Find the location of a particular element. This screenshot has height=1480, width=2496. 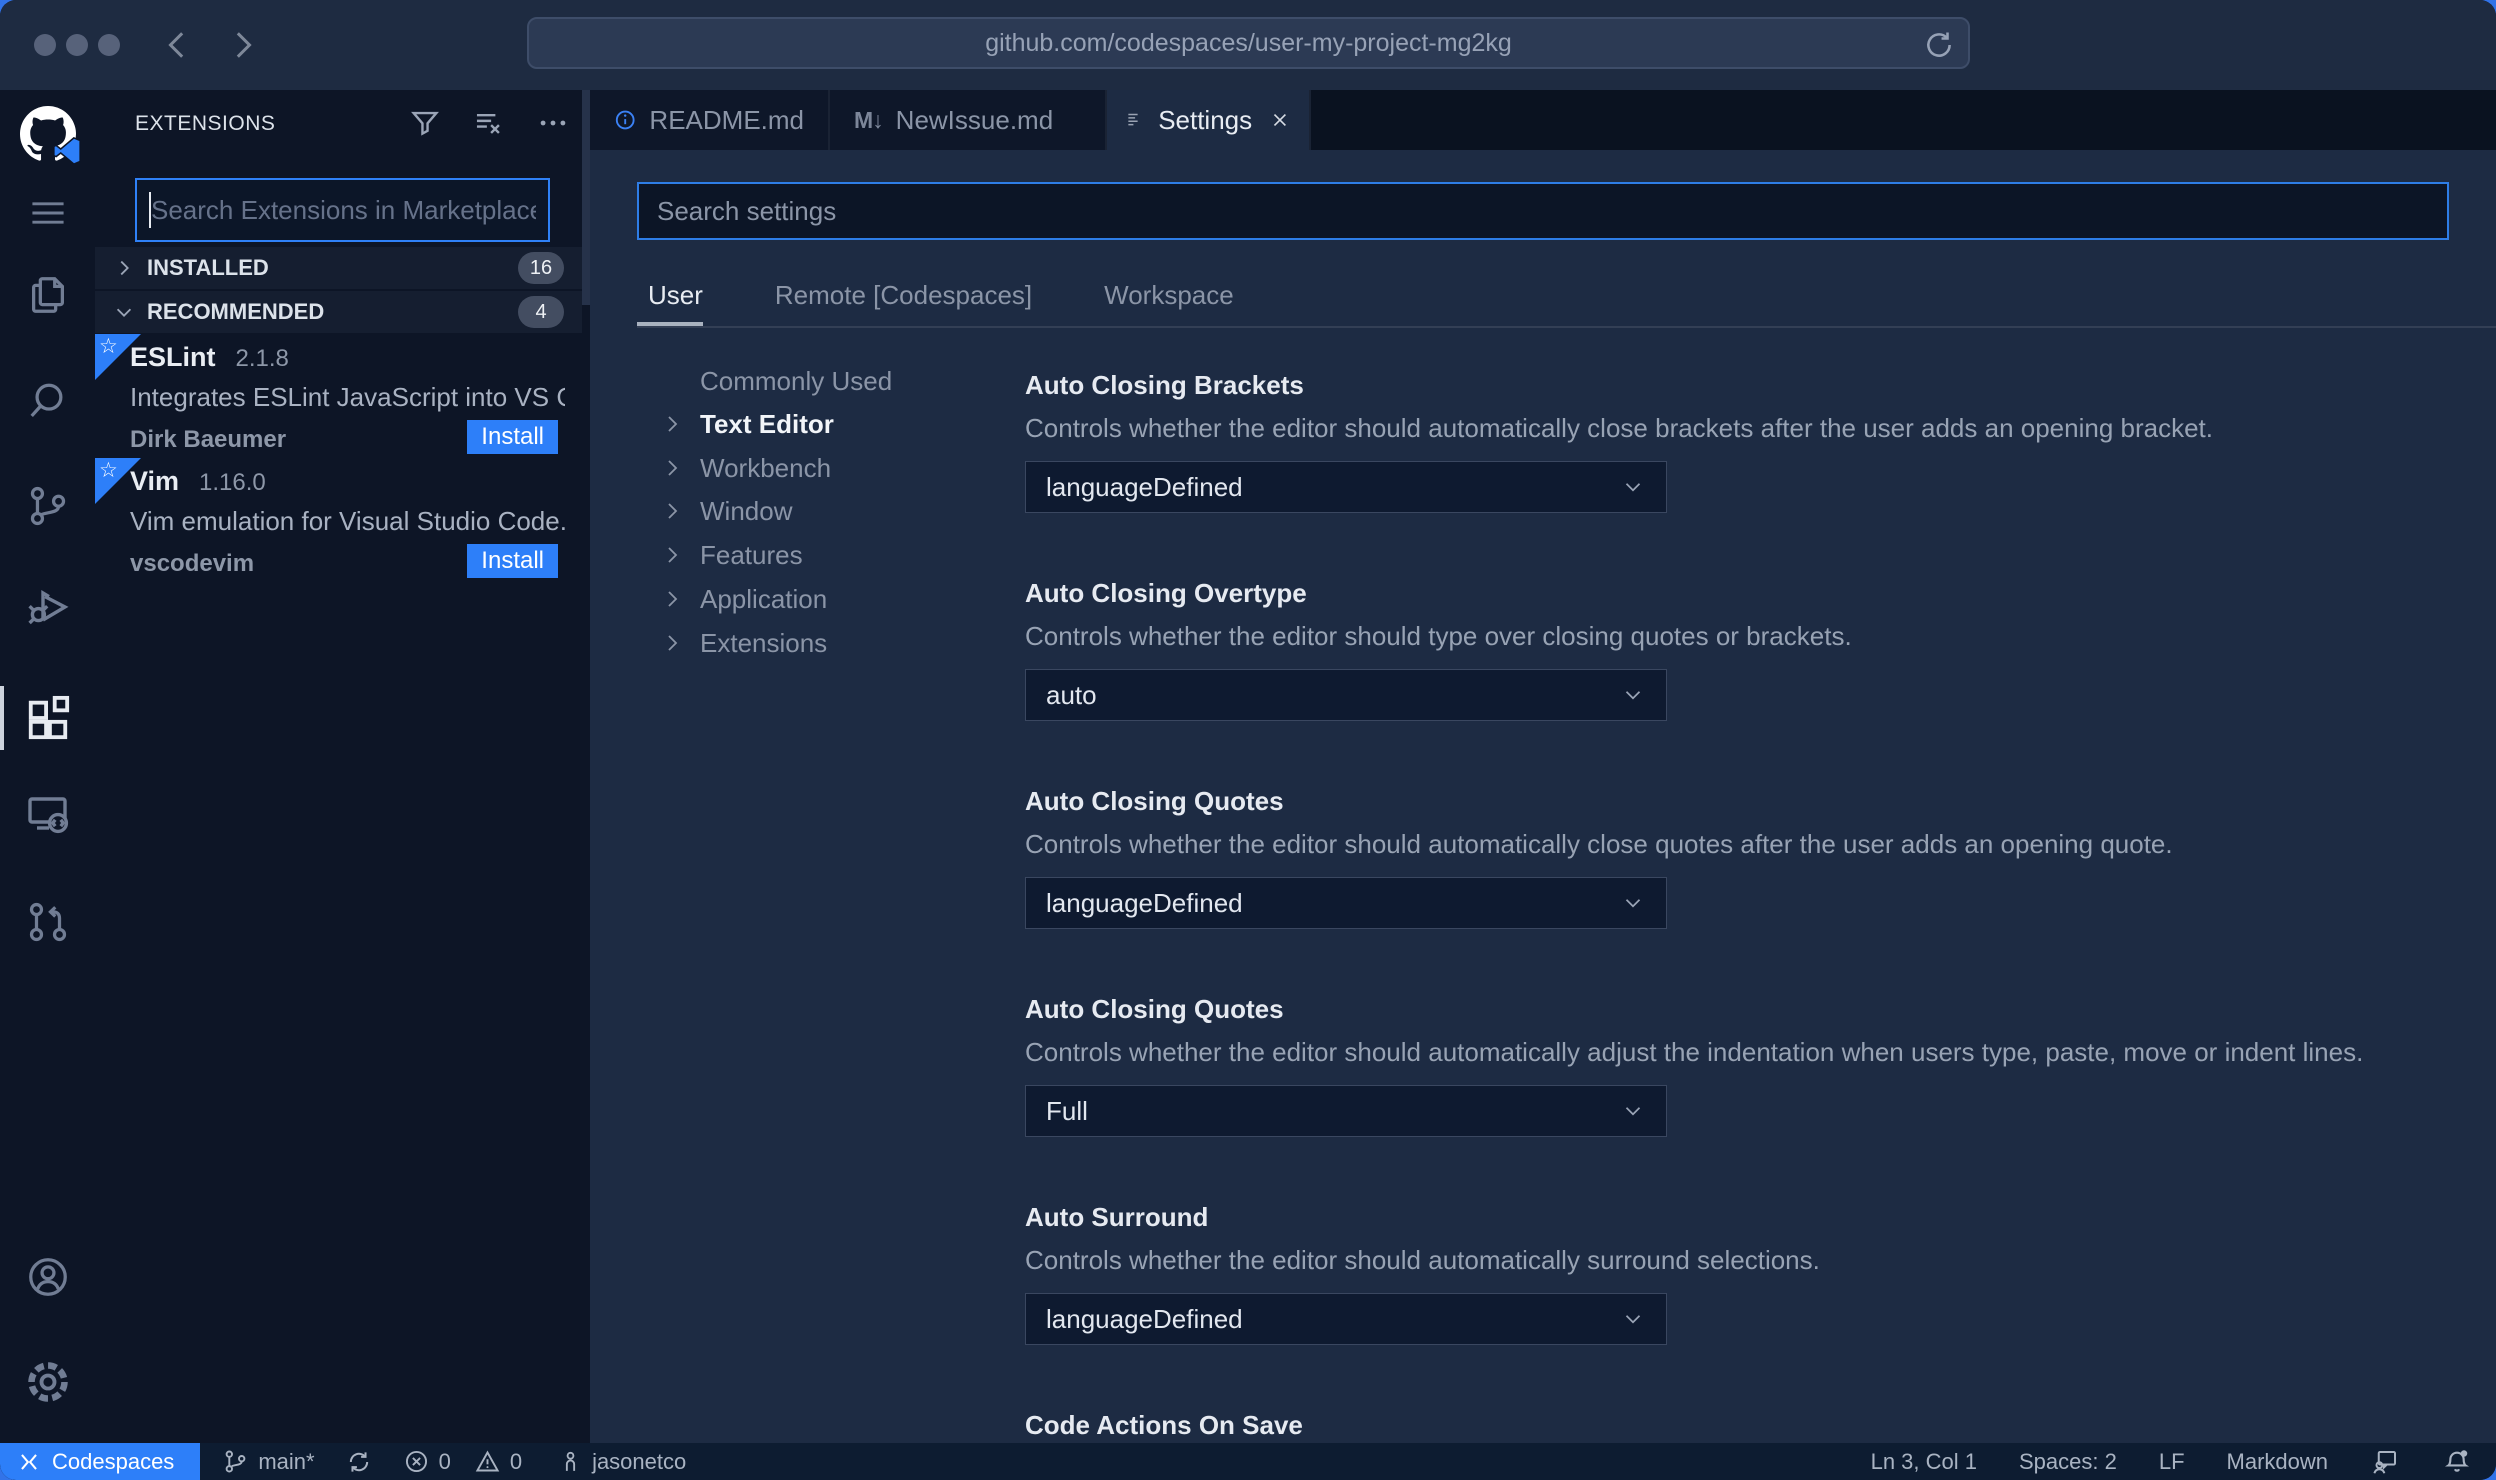

ellipsis-icon is located at coordinates (553, 123).